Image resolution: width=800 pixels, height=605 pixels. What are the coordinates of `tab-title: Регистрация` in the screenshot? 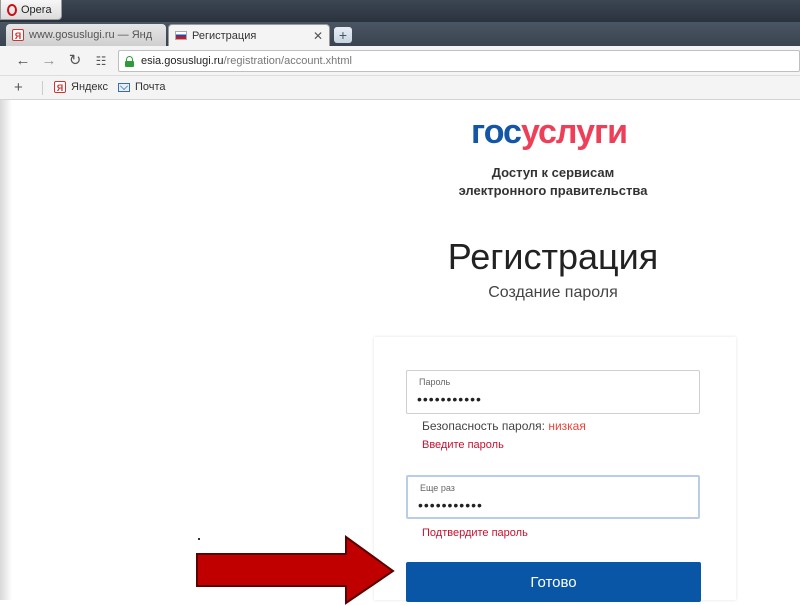 It's located at (224, 35).